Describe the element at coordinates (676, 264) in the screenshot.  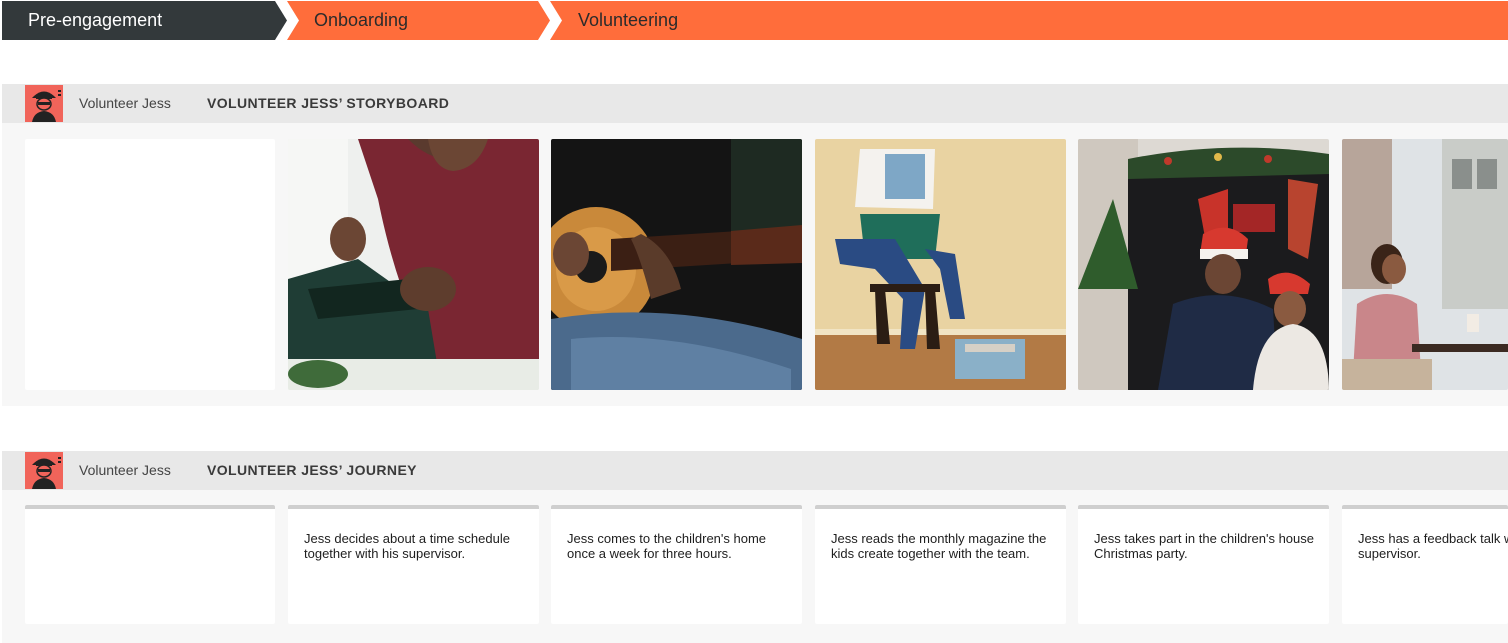
I see `playing-guitar-photo` at that location.